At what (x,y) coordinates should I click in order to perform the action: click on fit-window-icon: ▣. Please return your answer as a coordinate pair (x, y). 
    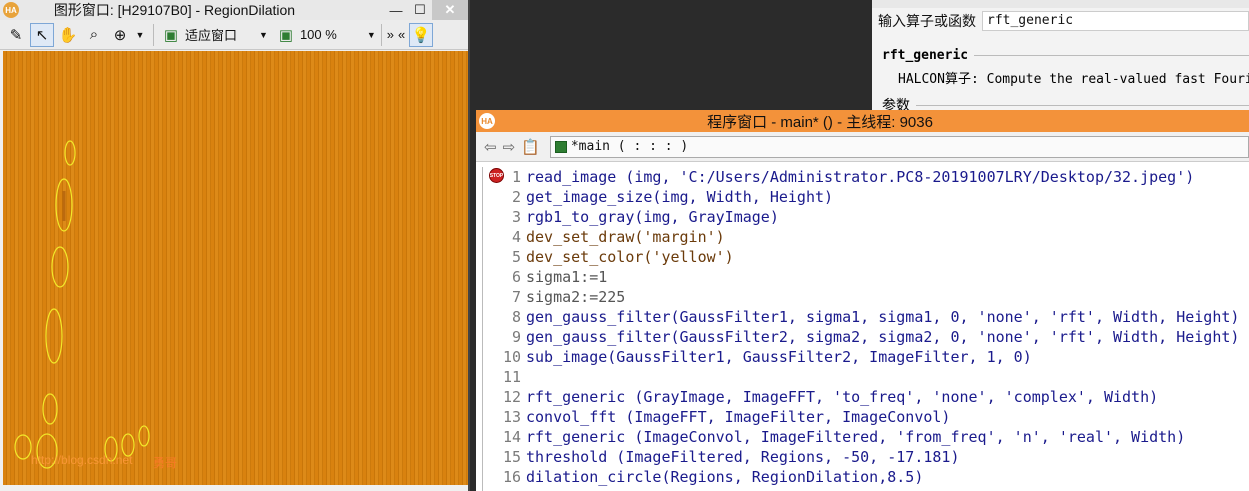
    Looking at the image, I should click on (171, 35).